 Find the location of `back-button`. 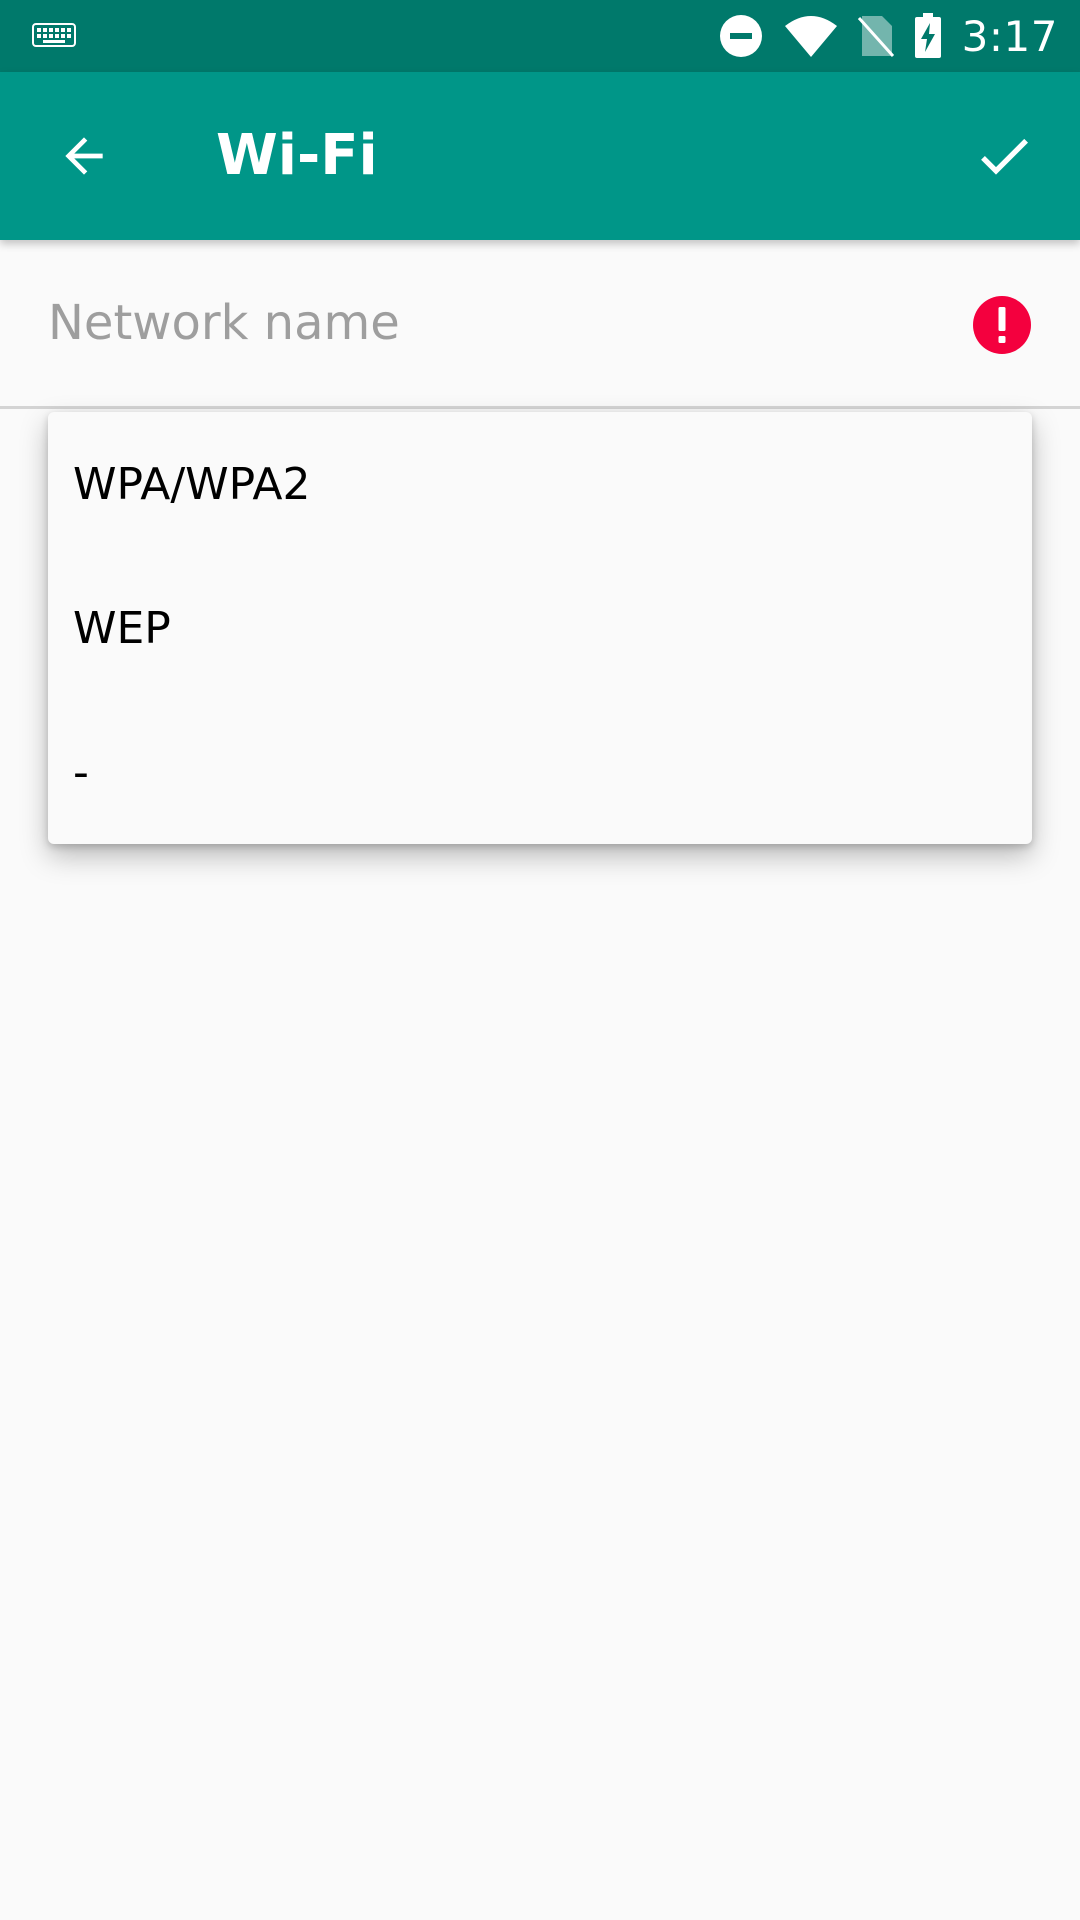

back-button is located at coordinates (84, 156).